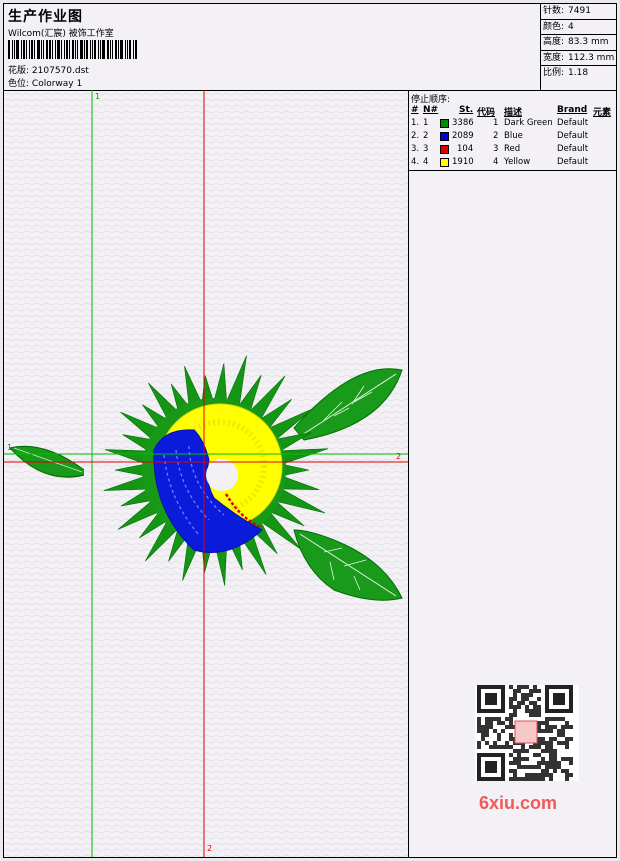 This screenshot has width=620, height=861. What do you see at coordinates (426, 136) in the screenshot?
I see `row-needle: 2` at bounding box center [426, 136].